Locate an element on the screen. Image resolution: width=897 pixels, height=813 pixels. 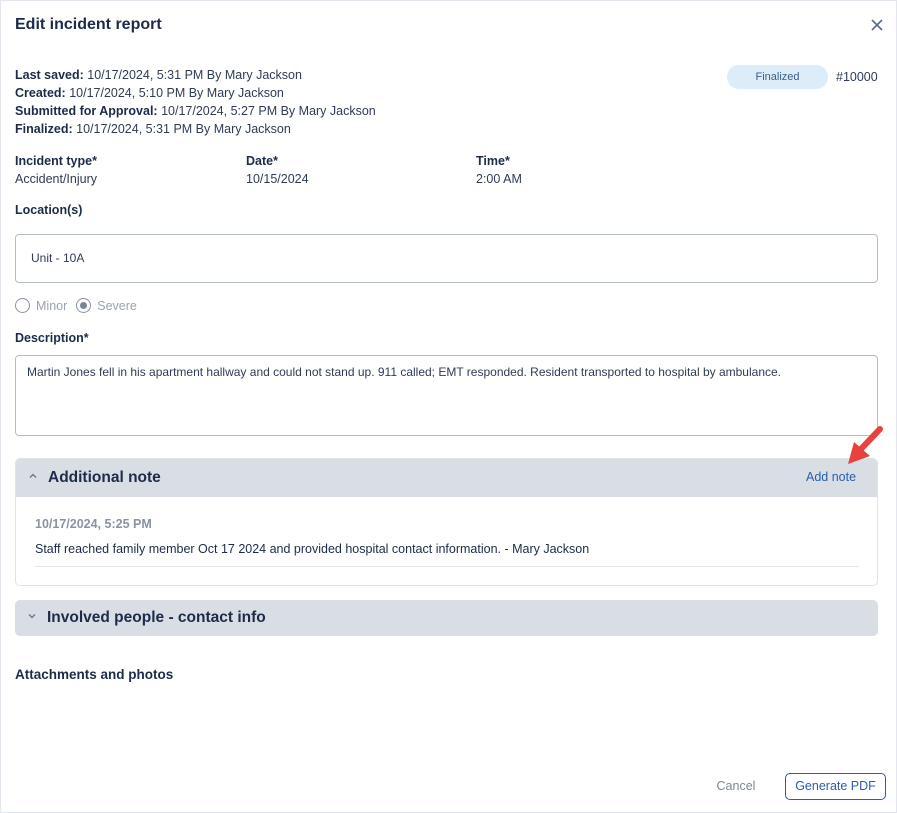
cancel-button: Cancel is located at coordinates (736, 786).